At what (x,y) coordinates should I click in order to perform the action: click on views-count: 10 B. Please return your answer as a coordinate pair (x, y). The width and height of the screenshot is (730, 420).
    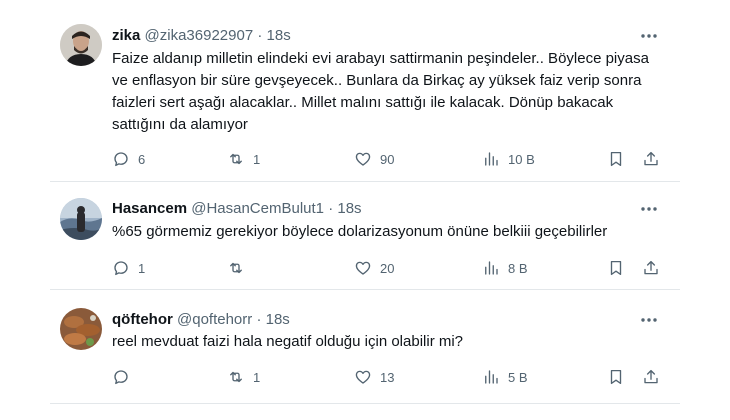
    Looking at the image, I should click on (521, 159).